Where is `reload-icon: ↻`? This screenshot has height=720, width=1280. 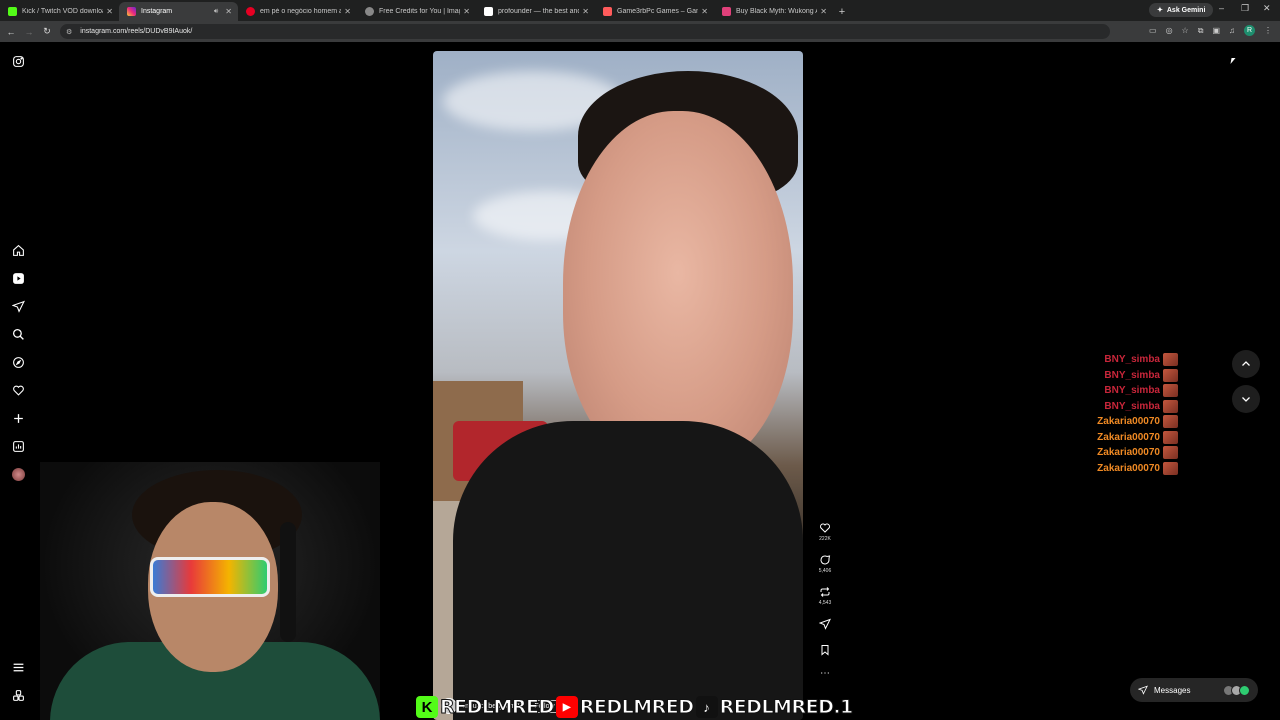
reload-icon: ↻ is located at coordinates (47, 31).